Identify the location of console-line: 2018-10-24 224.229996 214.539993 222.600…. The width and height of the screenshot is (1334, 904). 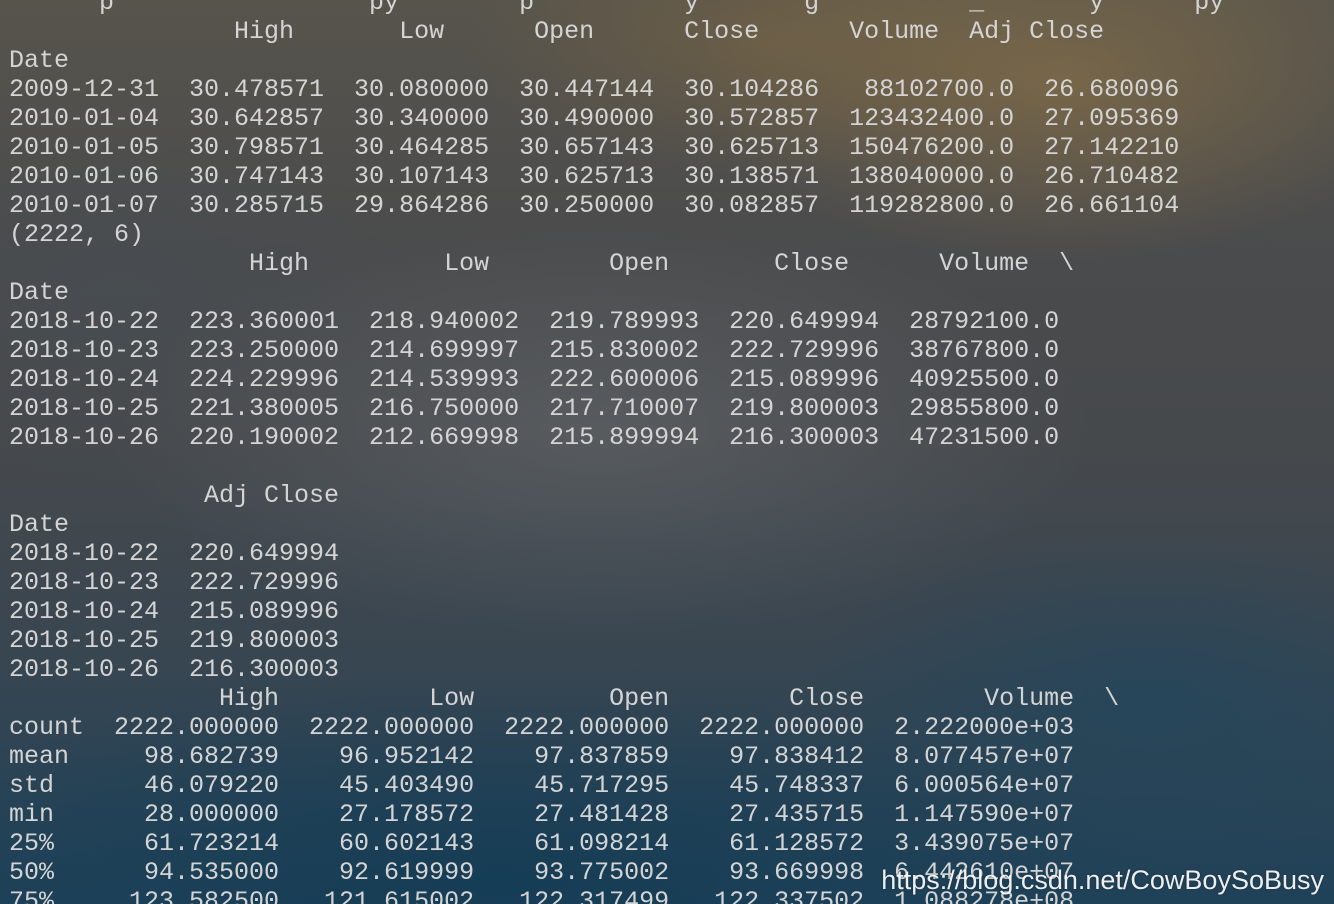
(534, 379).